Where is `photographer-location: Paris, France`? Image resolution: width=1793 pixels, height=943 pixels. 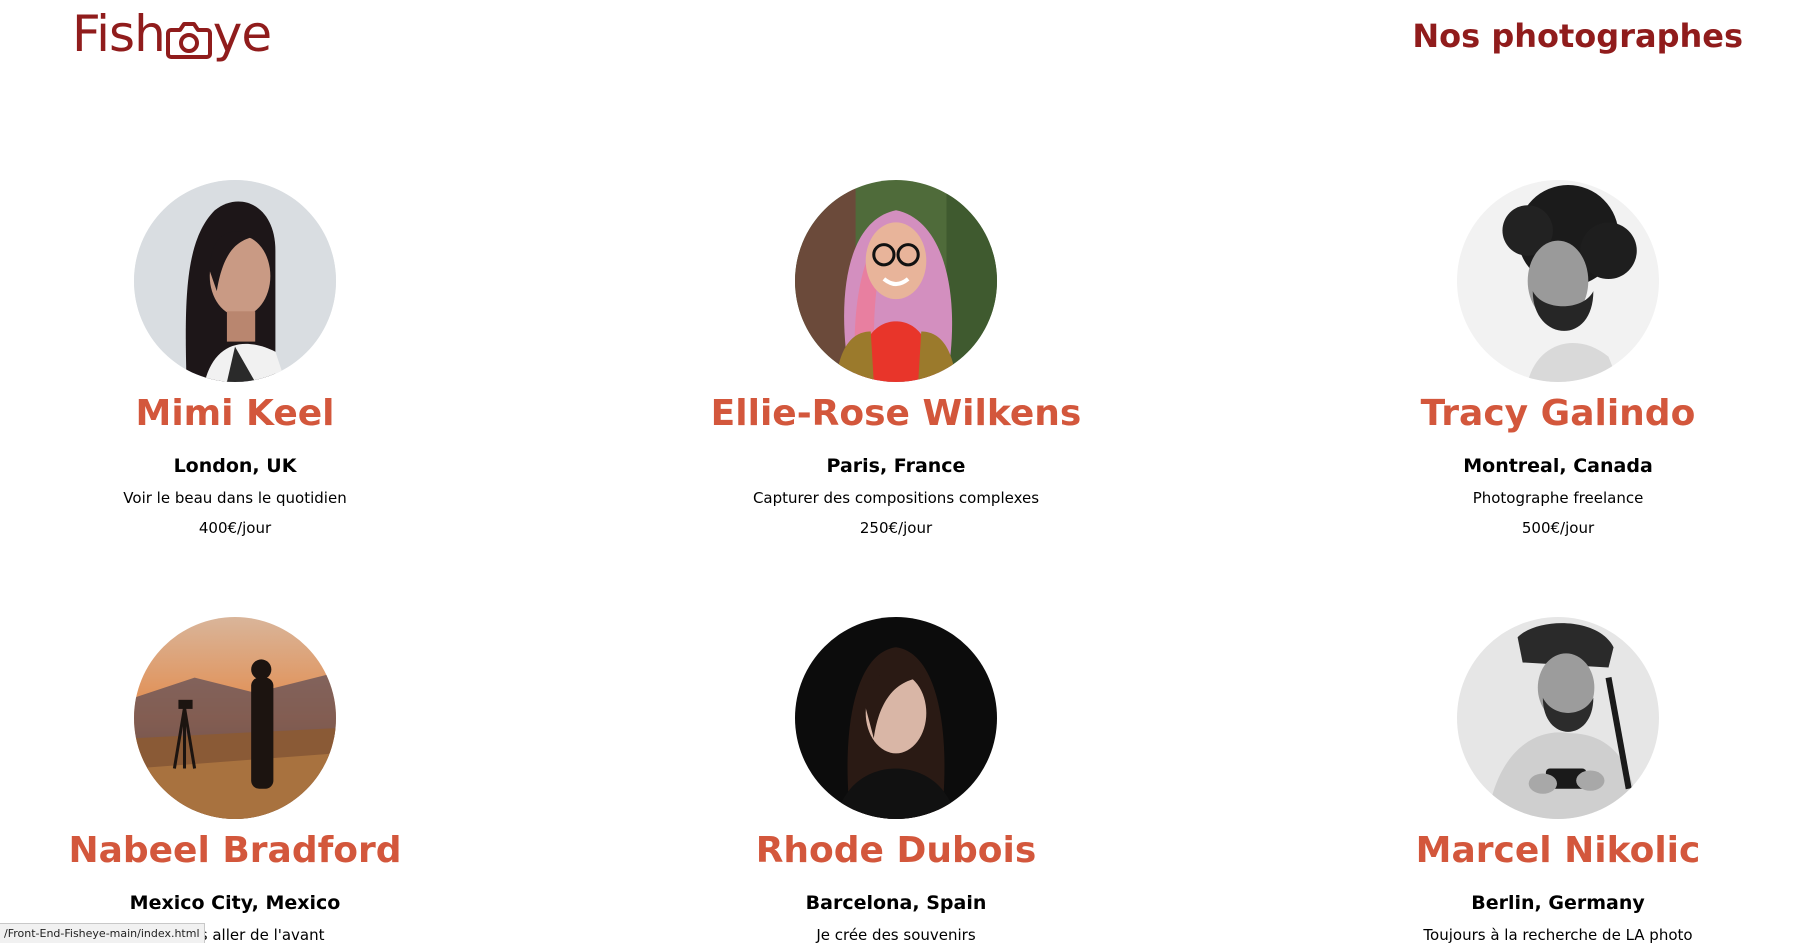
photographer-location: Paris, France is located at coordinates (896, 466).